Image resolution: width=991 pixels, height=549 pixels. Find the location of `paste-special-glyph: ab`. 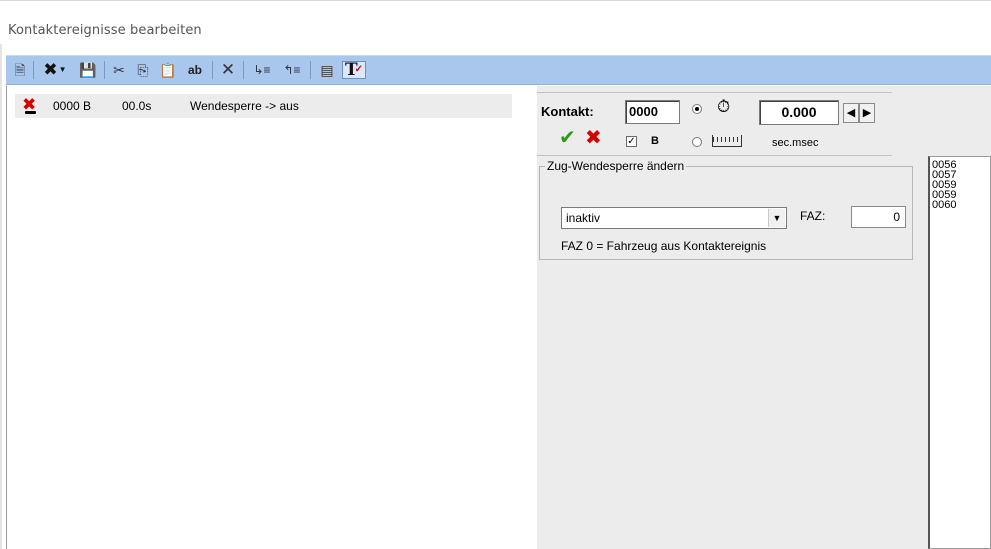

paste-special-glyph: ab is located at coordinates (194, 70).